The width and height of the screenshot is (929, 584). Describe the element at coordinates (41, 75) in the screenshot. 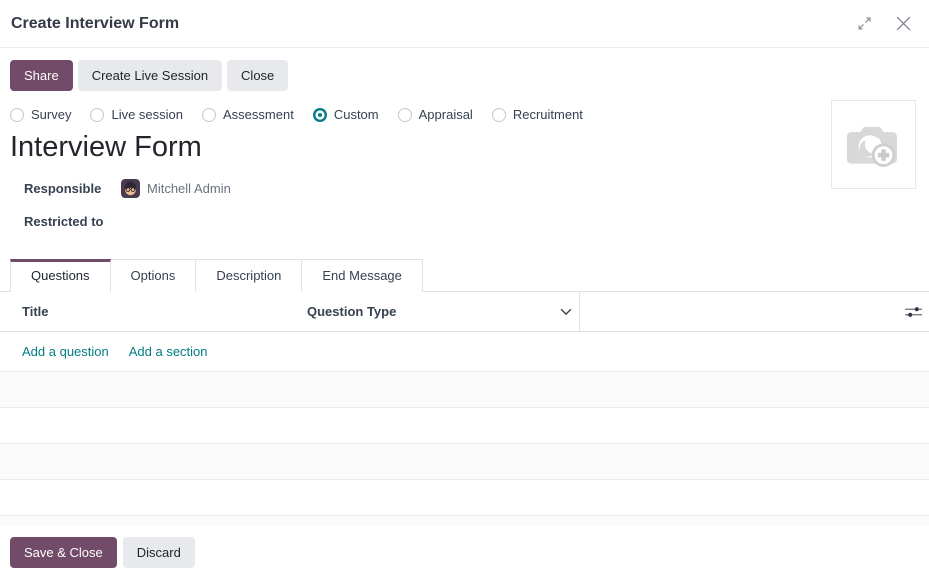

I see `share-button: Share` at that location.